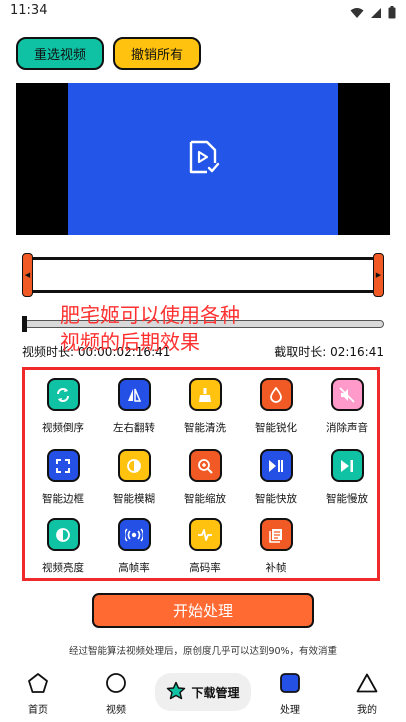 The width and height of the screenshot is (406, 722). Describe the element at coordinates (376, 13) in the screenshot. I see `signal-icon` at that location.